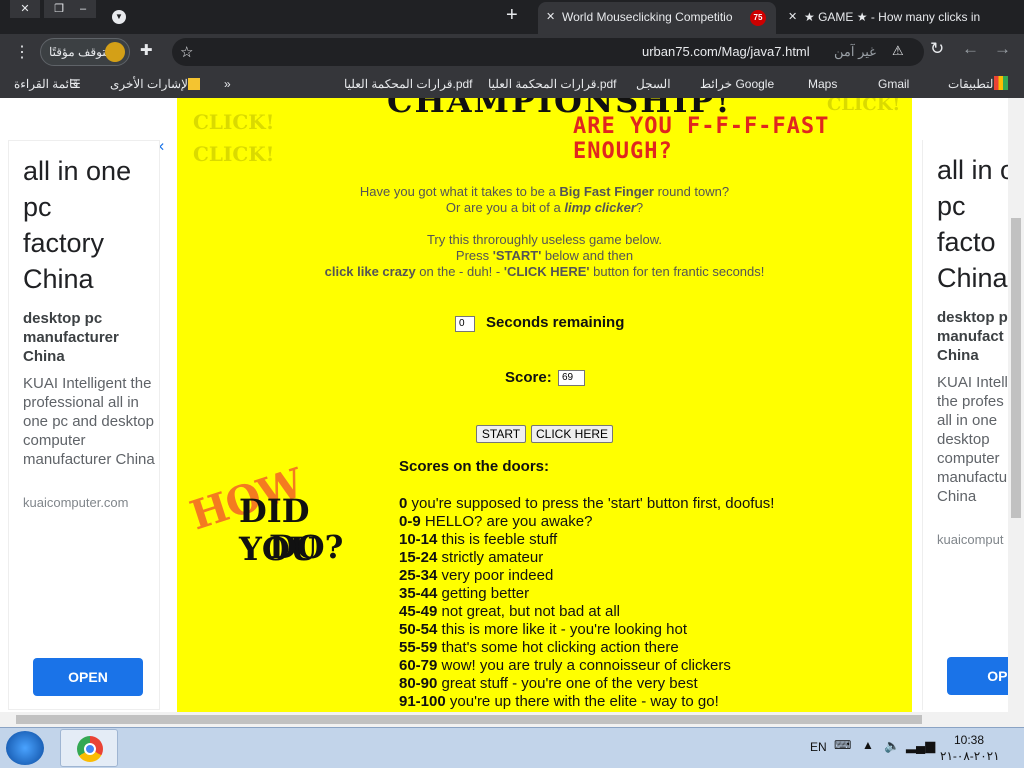  Describe the element at coordinates (71, 337) in the screenshot. I see `ad-subtitle: desktop pc manufacturer China` at that location.